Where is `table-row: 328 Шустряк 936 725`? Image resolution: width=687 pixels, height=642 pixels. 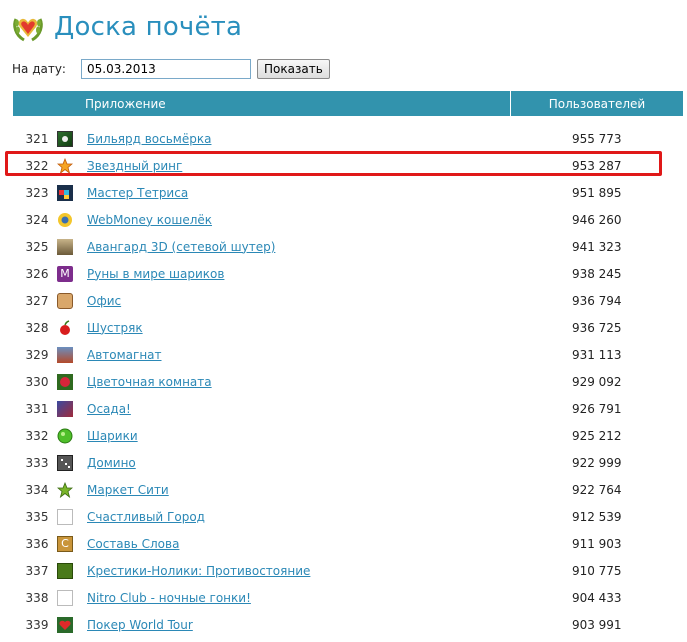 table-row: 328 Шустряк 936 725 is located at coordinates (348, 327).